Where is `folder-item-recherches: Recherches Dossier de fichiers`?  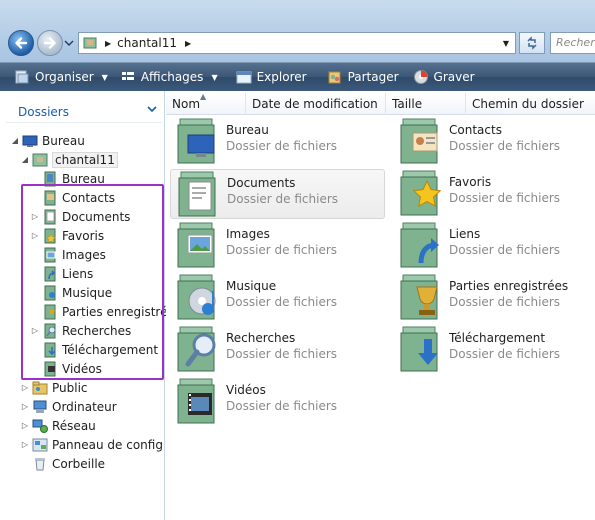
folder-item-recherches: Recherches Dossier de fichiers is located at coordinates (277, 350).